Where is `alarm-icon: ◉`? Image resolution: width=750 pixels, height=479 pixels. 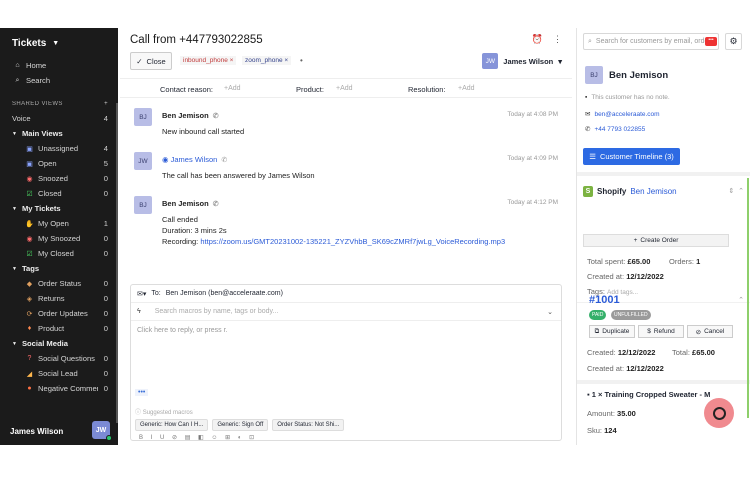
alarm-icon: ◉ is located at coordinates (29, 179).